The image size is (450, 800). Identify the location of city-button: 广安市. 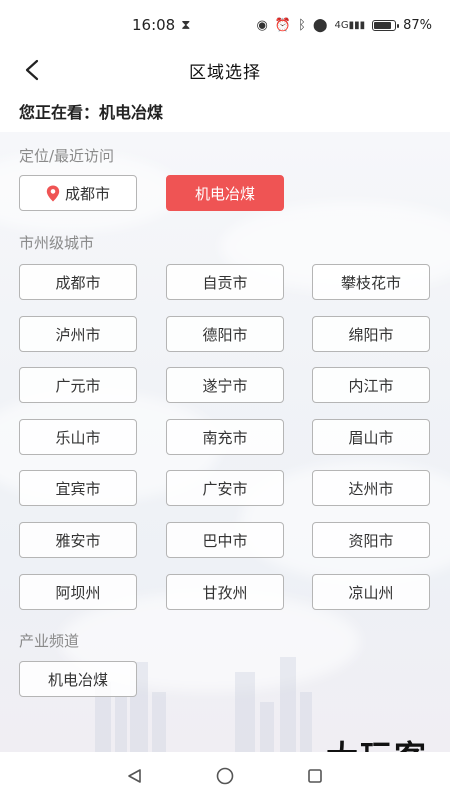
(225, 488).